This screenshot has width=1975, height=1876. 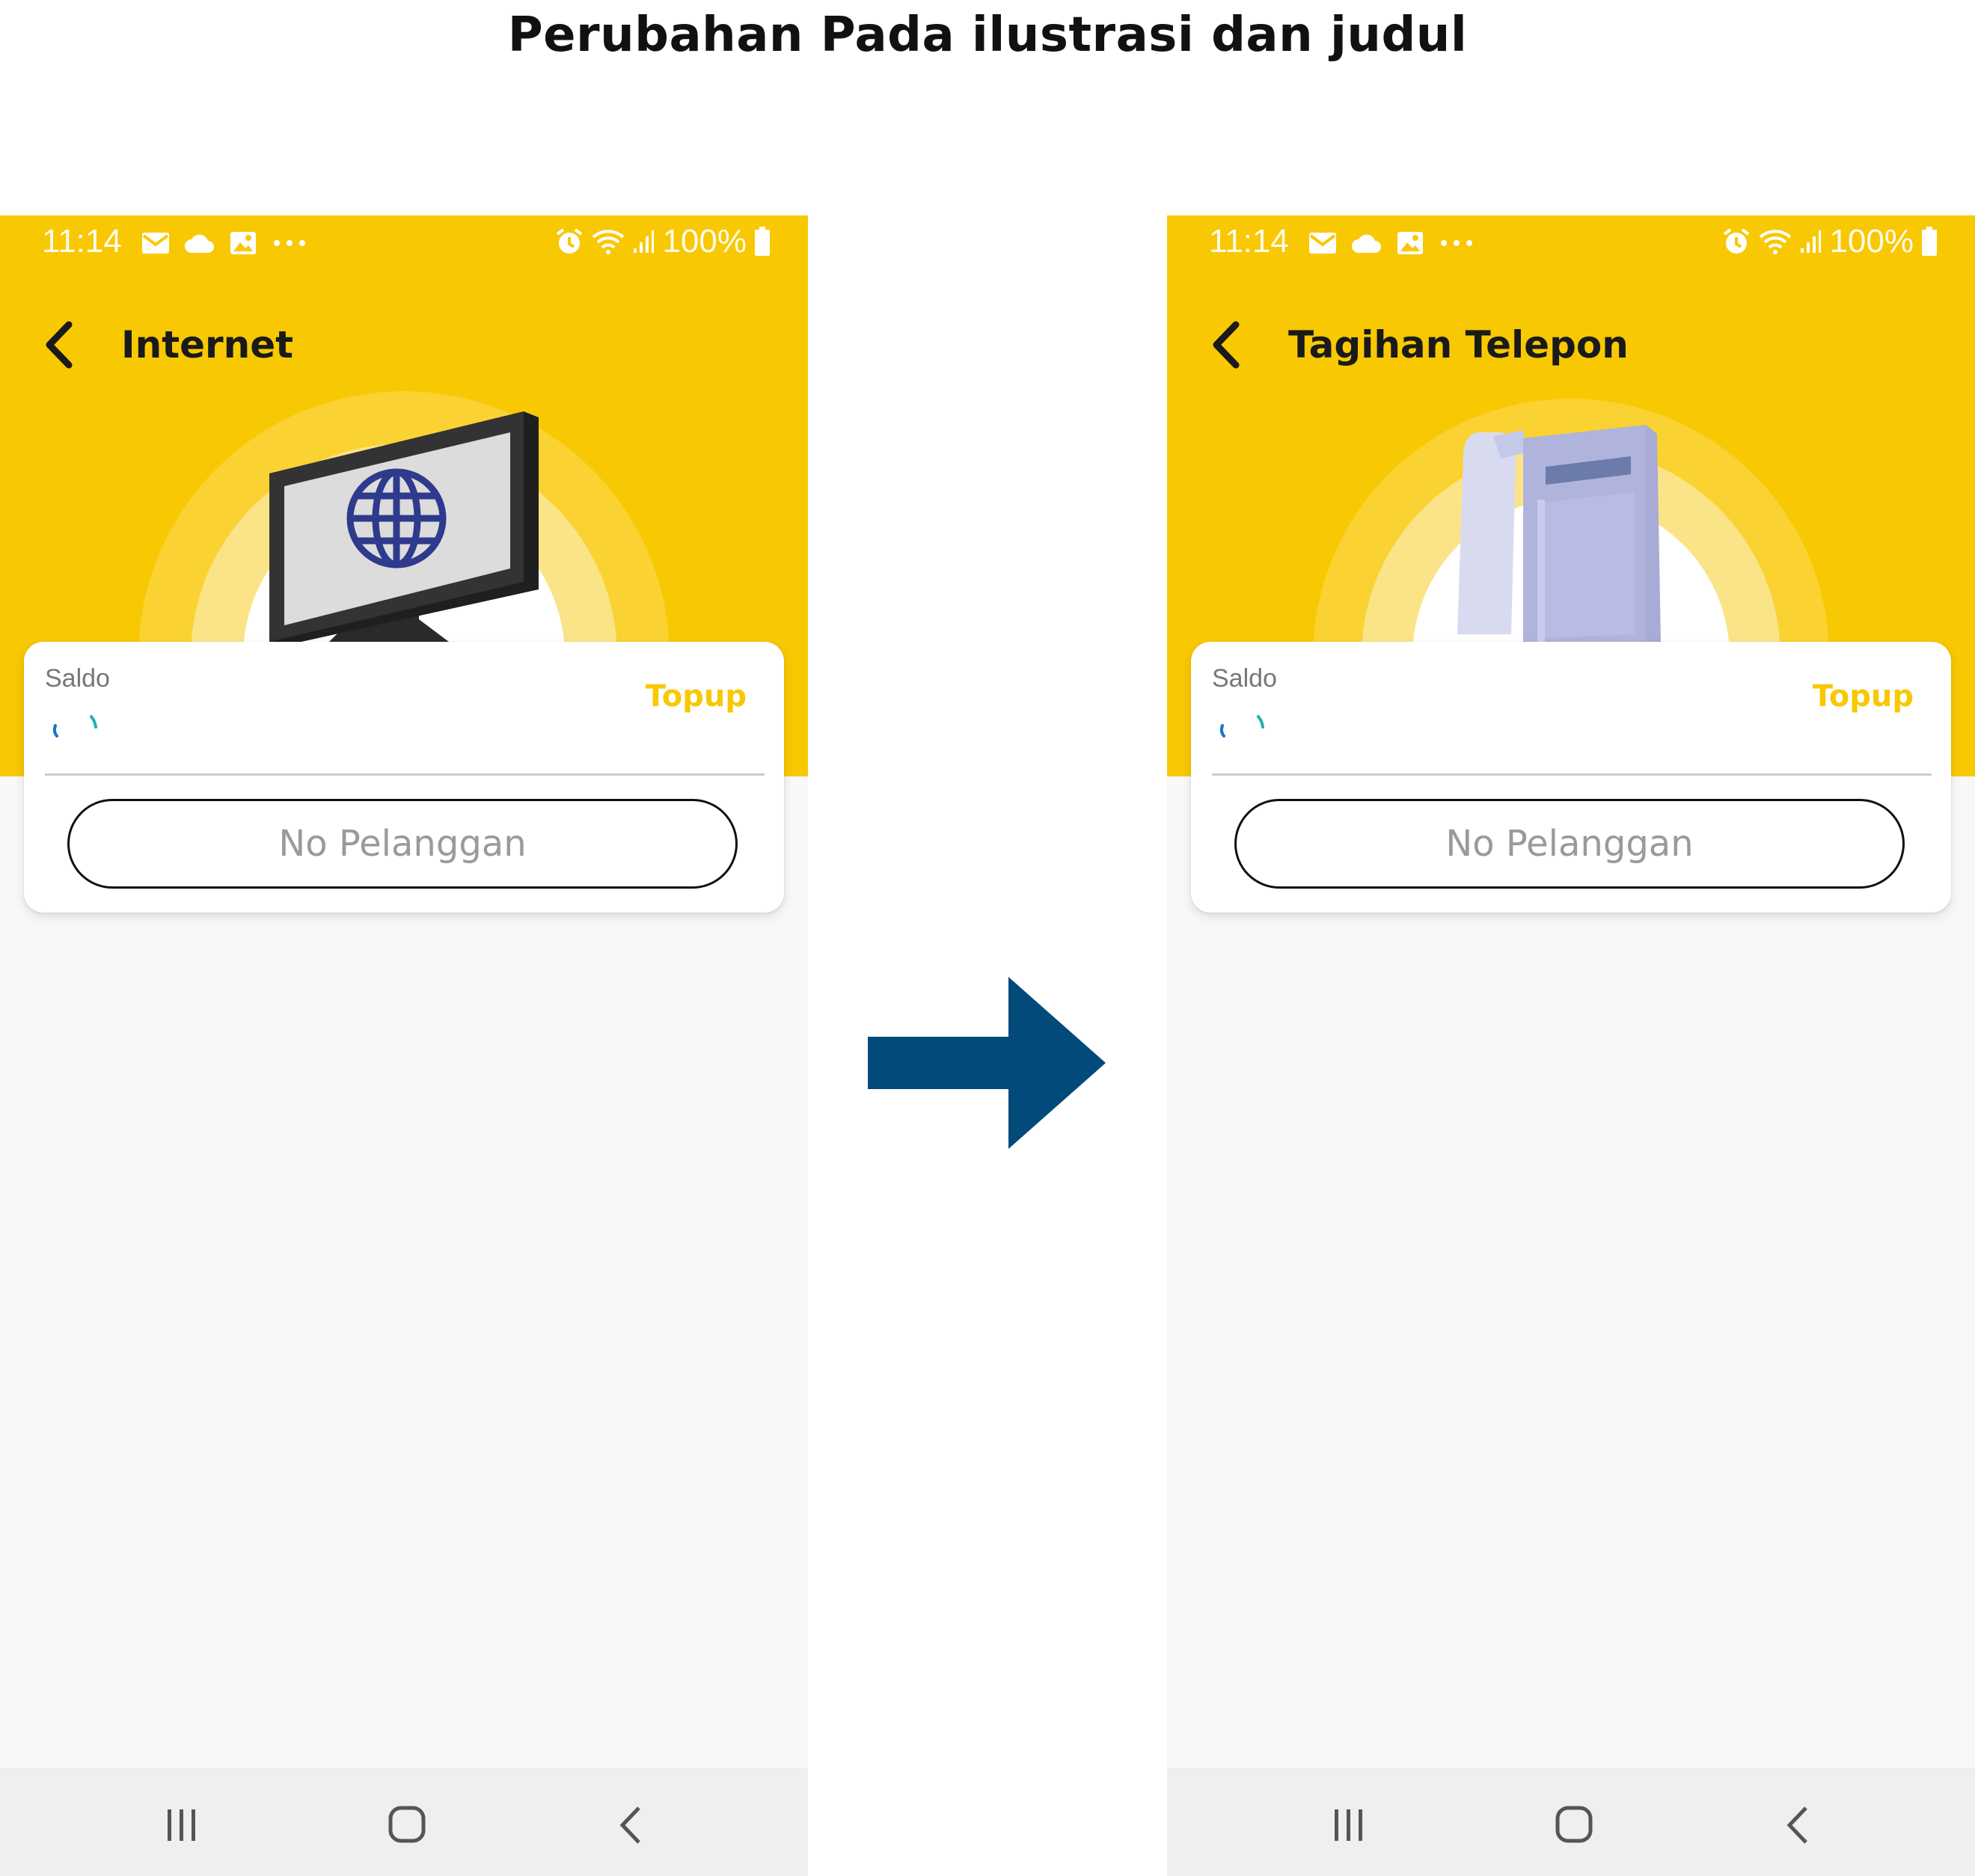 I want to click on globe-icon, so click(x=396, y=518).